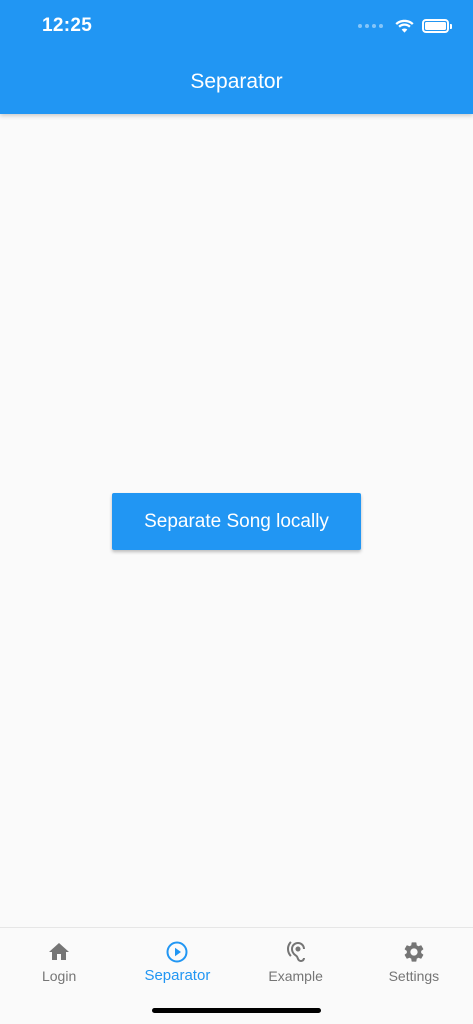 The height and width of the screenshot is (1024, 473). What do you see at coordinates (59, 976) in the screenshot?
I see `nav-label-login: Login` at bounding box center [59, 976].